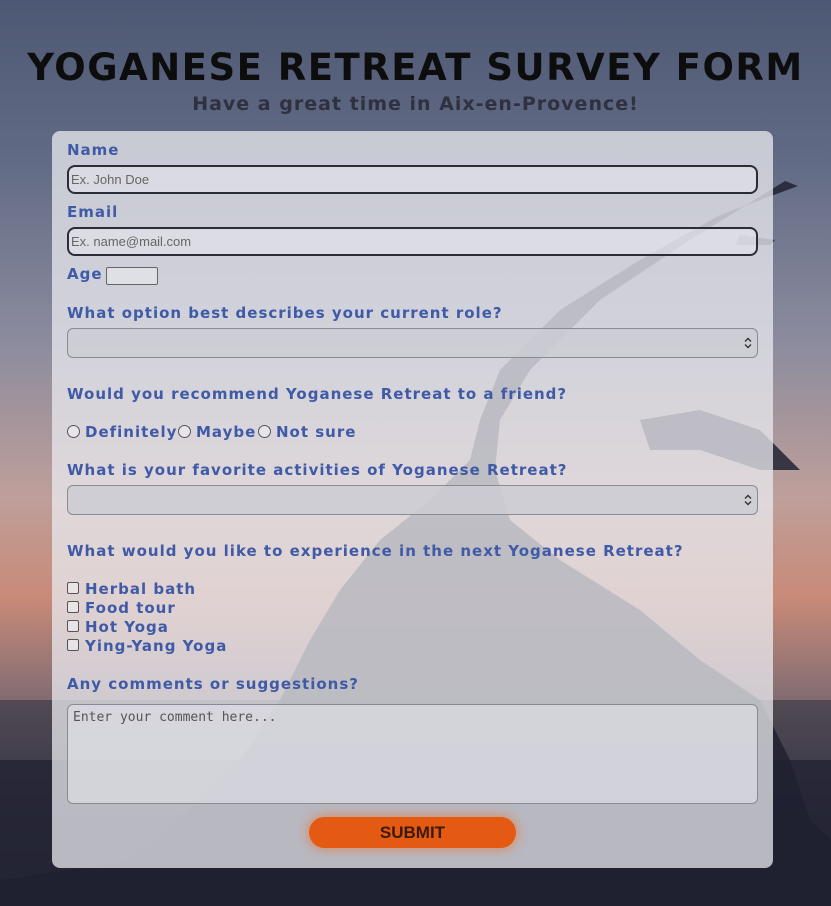  What do you see at coordinates (73, 645) in the screenshot?
I see `checkbox-ying-yang-yoga` at bounding box center [73, 645].